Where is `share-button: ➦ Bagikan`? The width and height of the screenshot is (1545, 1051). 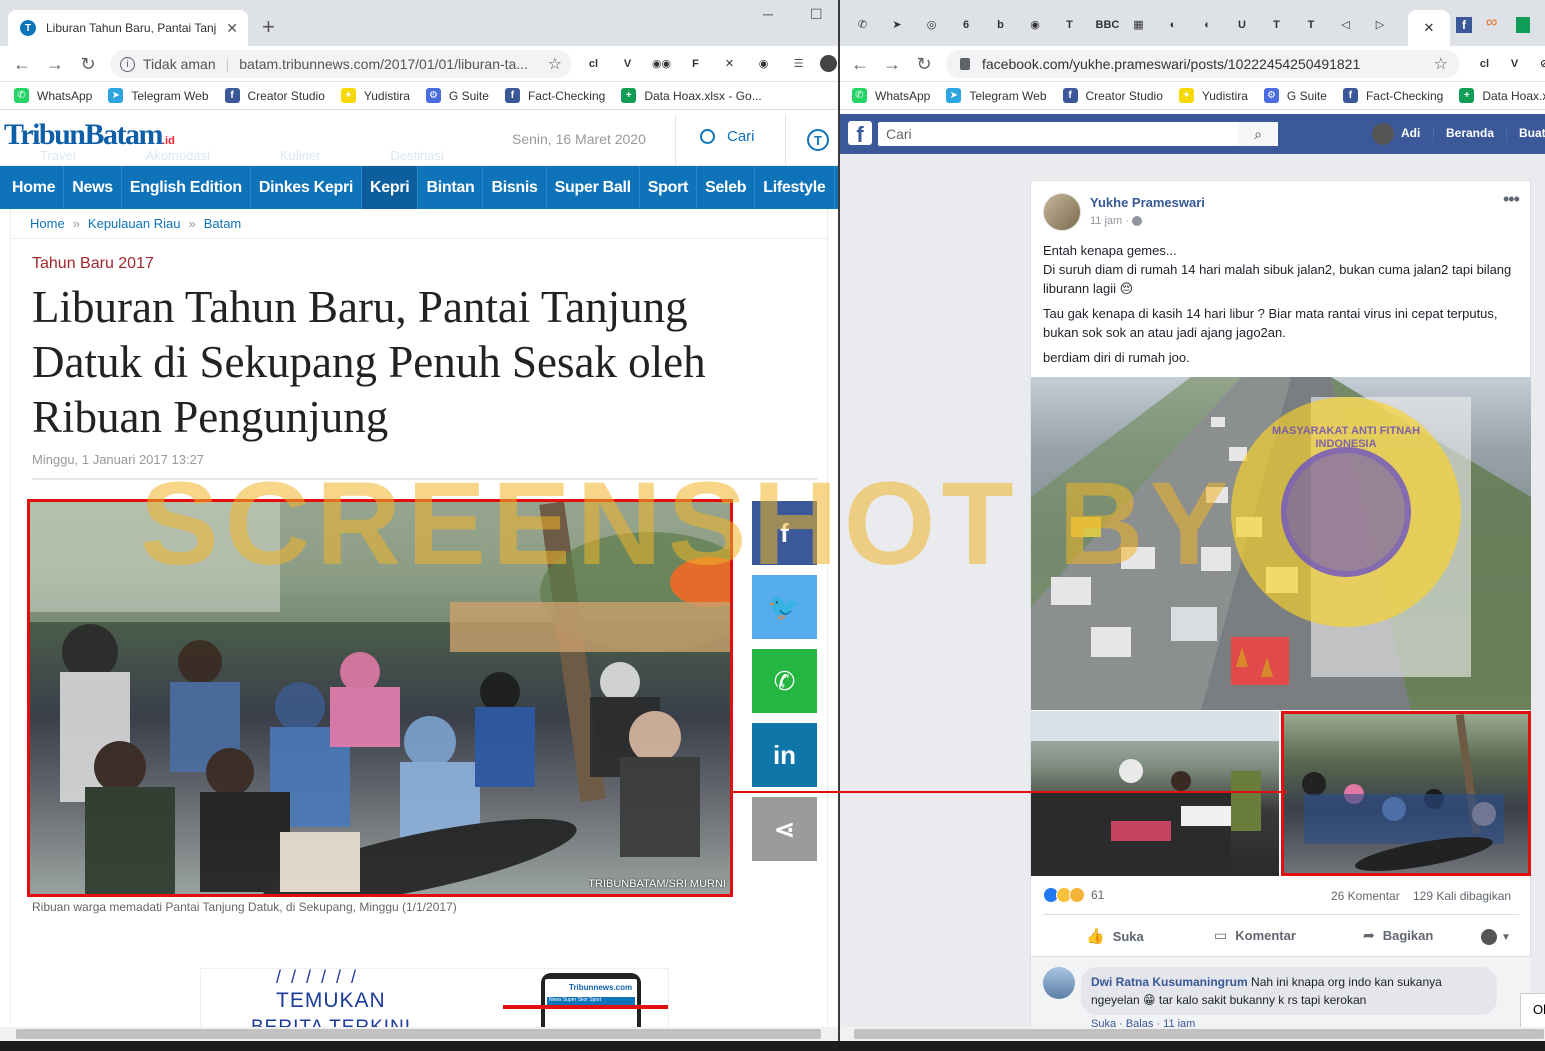 share-button: ➦ Bagikan is located at coordinates (1398, 935).